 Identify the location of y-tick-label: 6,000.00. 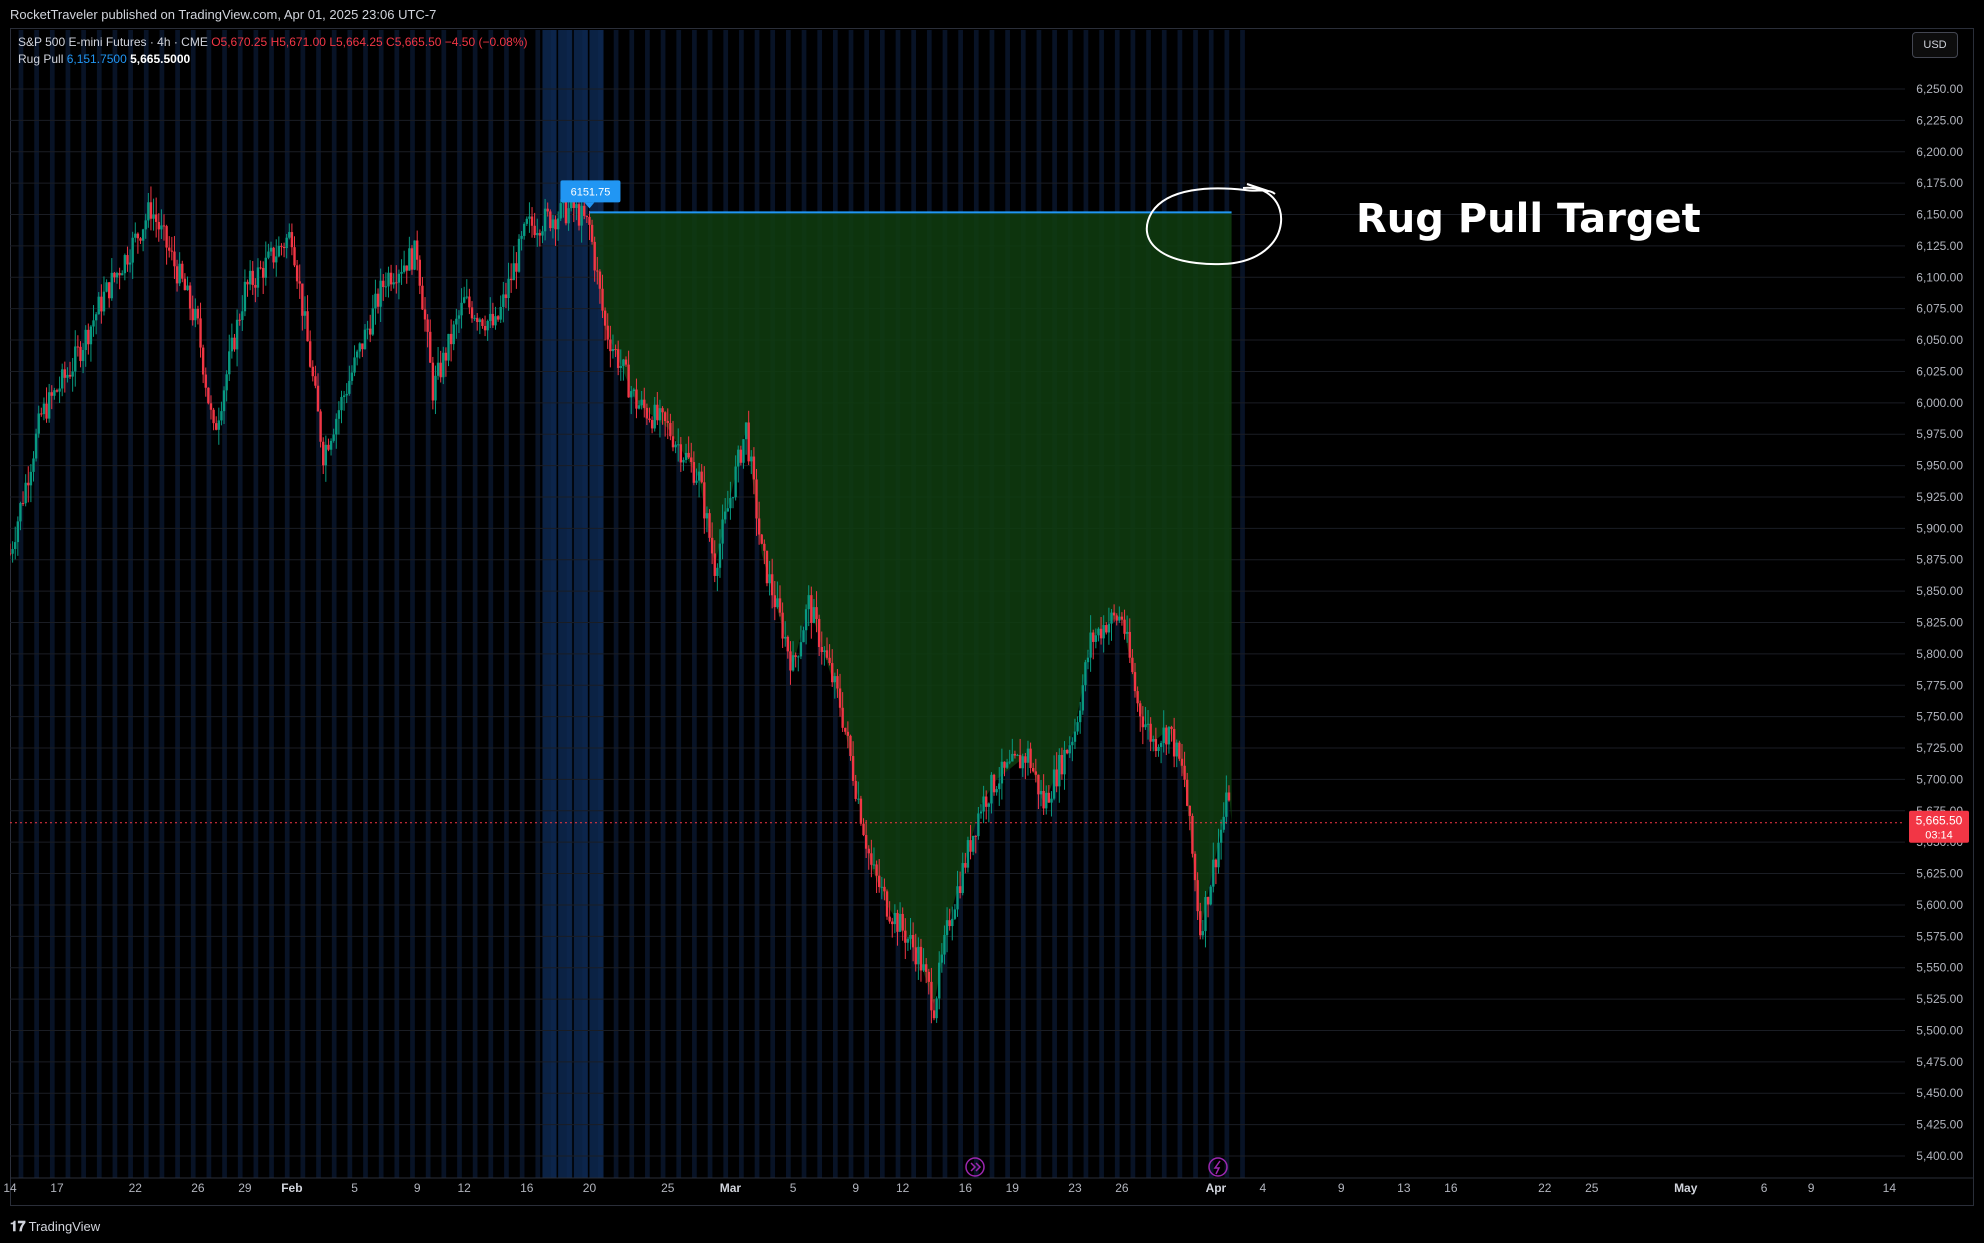
(1939, 403).